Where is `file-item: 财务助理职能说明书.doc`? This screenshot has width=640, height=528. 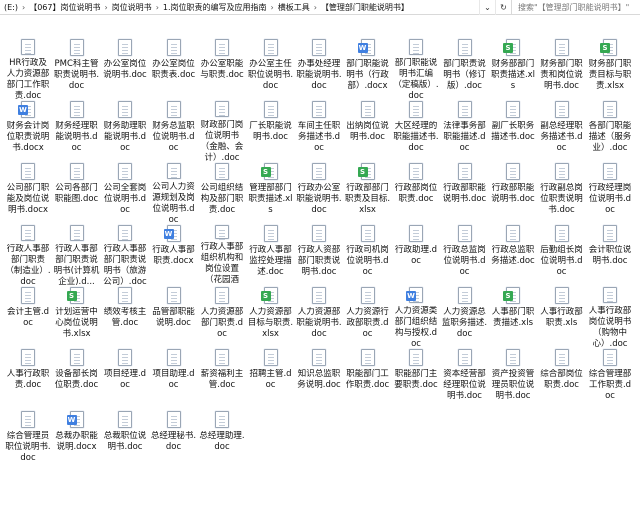 file-item: 财务助理职能说明书.doc is located at coordinates (125, 130).